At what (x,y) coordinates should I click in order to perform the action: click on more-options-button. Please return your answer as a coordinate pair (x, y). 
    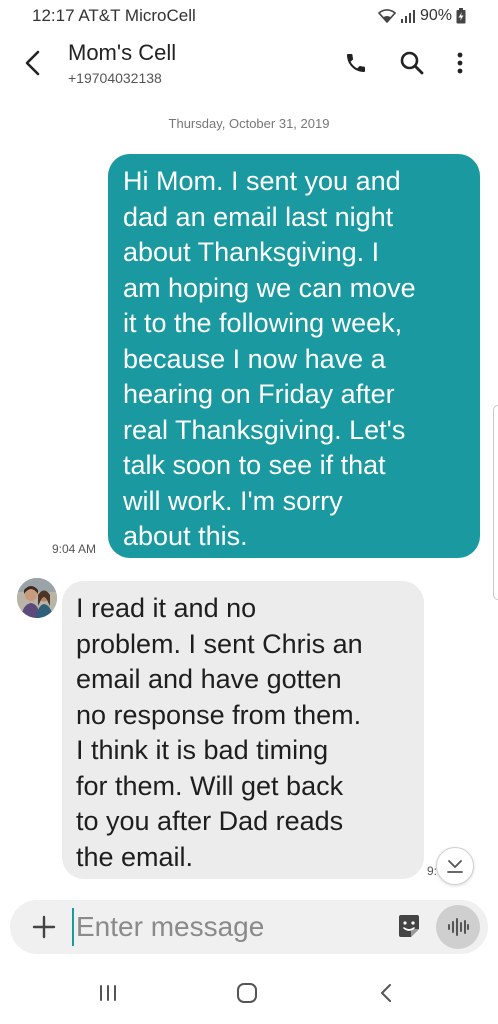
    Looking at the image, I should click on (460, 63).